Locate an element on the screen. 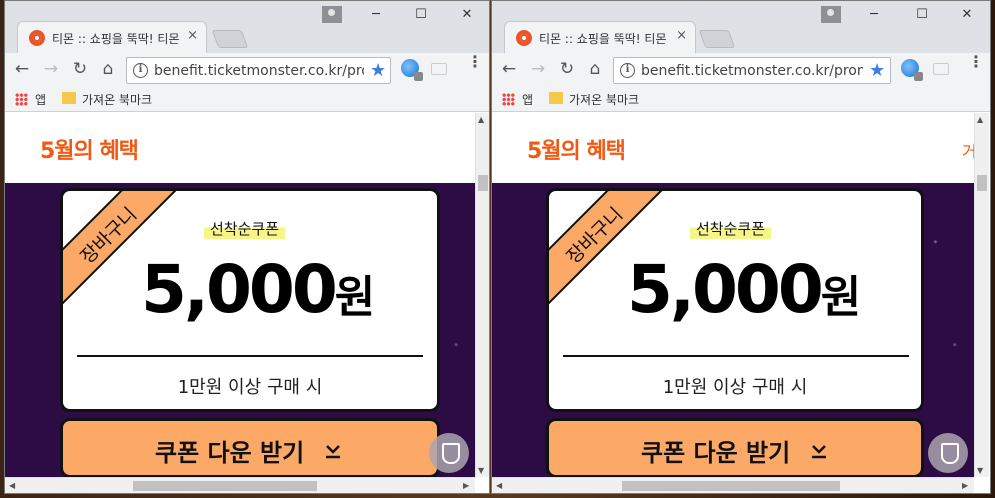  header-link-partial: 거 is located at coordinates (968, 150).